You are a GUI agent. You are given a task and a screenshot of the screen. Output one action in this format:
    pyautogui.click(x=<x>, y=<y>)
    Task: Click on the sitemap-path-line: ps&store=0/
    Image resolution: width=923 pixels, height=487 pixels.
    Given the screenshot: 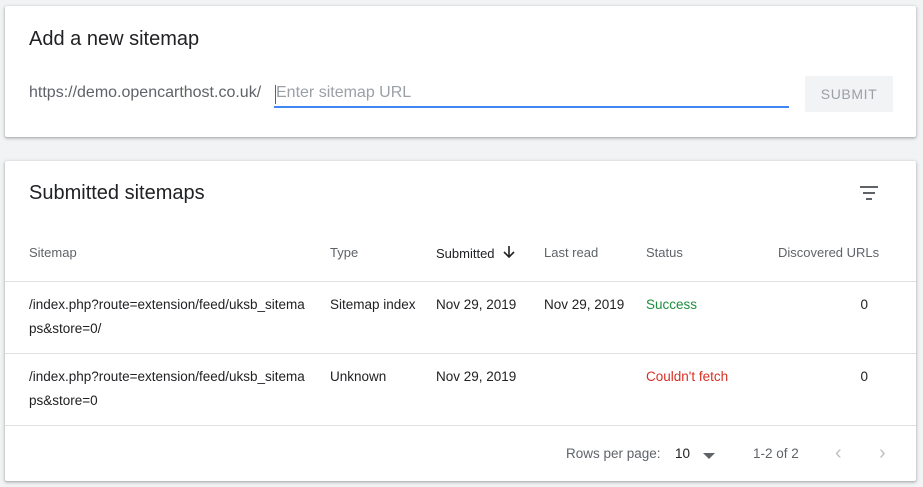 What is the action you would take?
    pyautogui.click(x=65, y=328)
    